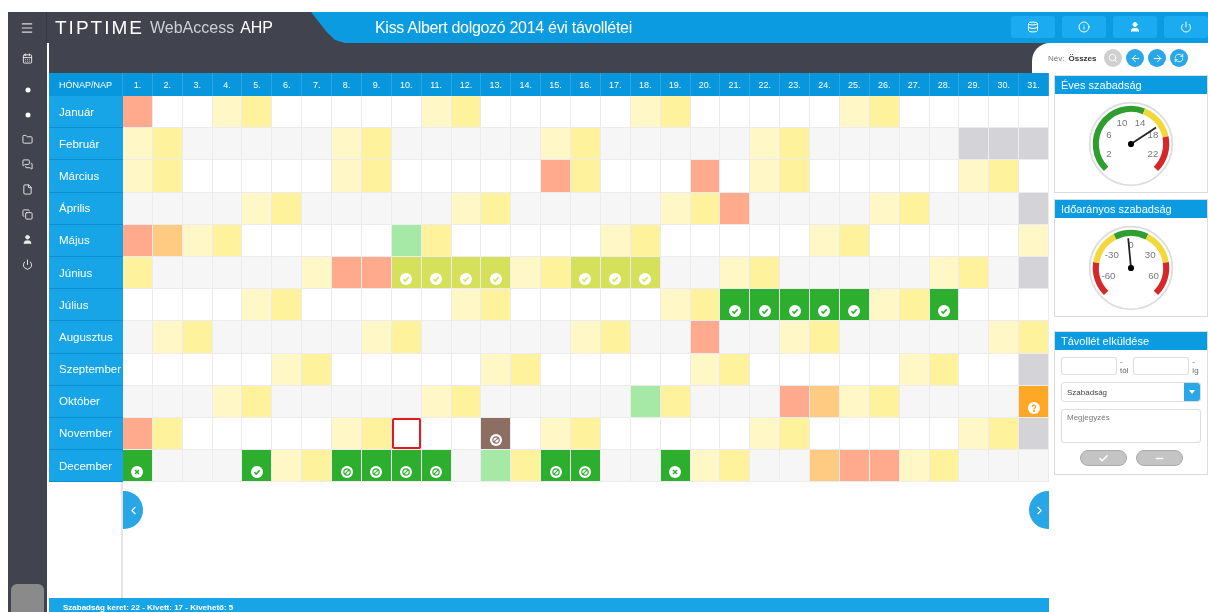  I want to click on card-title: Távollét elküldése, so click(1131, 341).